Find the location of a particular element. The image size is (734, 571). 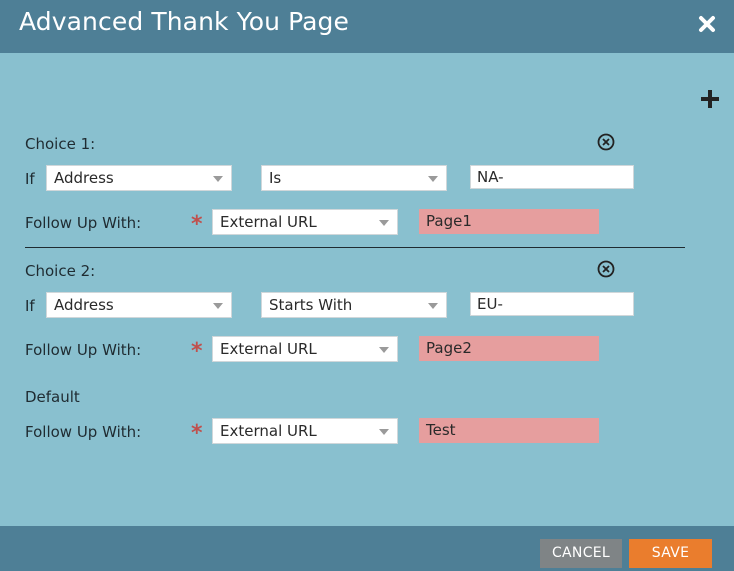

choice-2-field-value: Address is located at coordinates (84, 305).